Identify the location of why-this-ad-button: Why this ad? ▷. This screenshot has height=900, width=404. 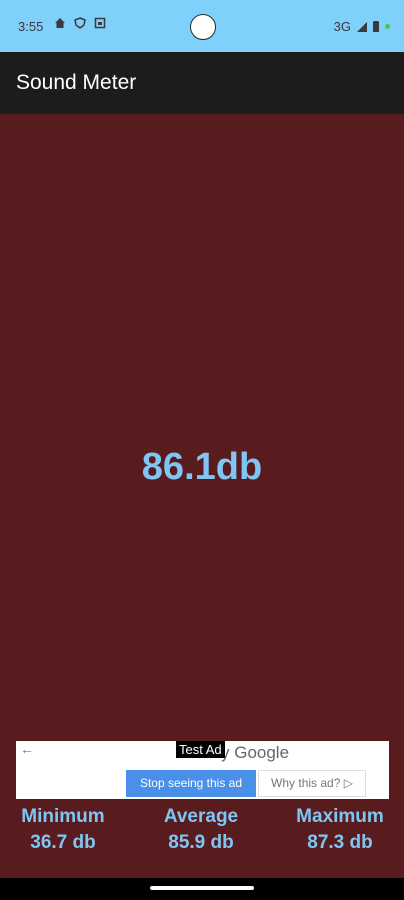
(312, 783).